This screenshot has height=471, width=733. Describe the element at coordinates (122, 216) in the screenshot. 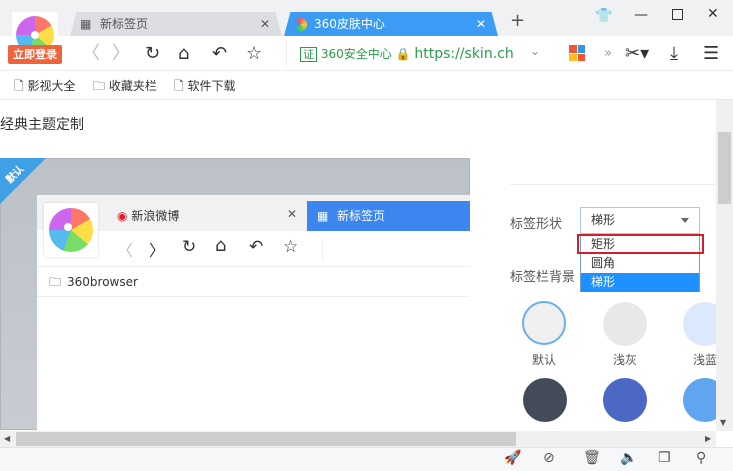

I see `weibo-icon: ◉` at that location.